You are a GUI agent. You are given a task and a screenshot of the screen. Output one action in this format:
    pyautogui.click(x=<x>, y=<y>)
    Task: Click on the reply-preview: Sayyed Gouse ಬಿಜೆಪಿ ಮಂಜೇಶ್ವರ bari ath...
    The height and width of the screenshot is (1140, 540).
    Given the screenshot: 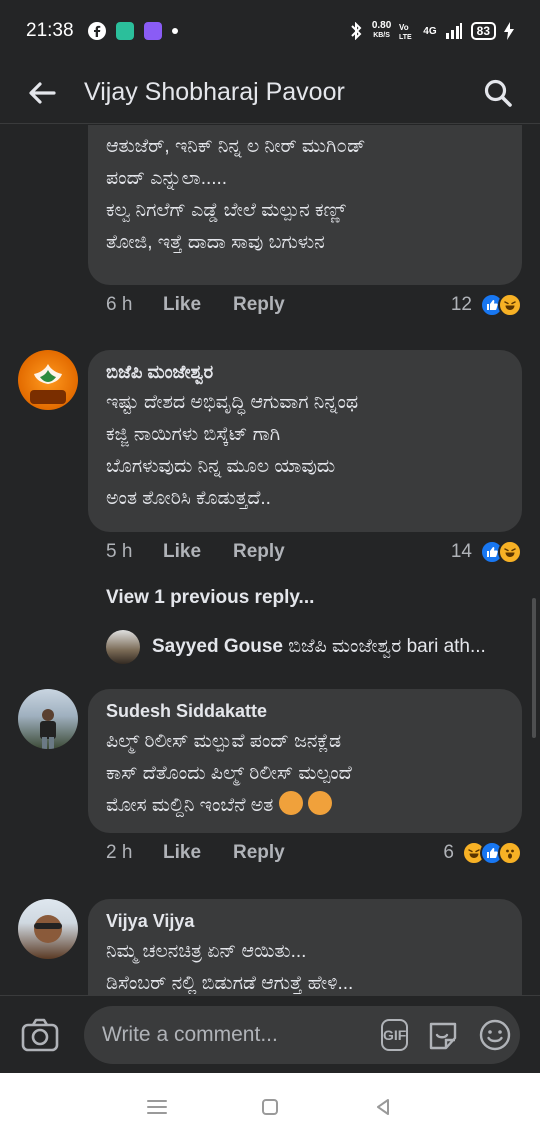 What is the action you would take?
    pyautogui.click(x=337, y=647)
    